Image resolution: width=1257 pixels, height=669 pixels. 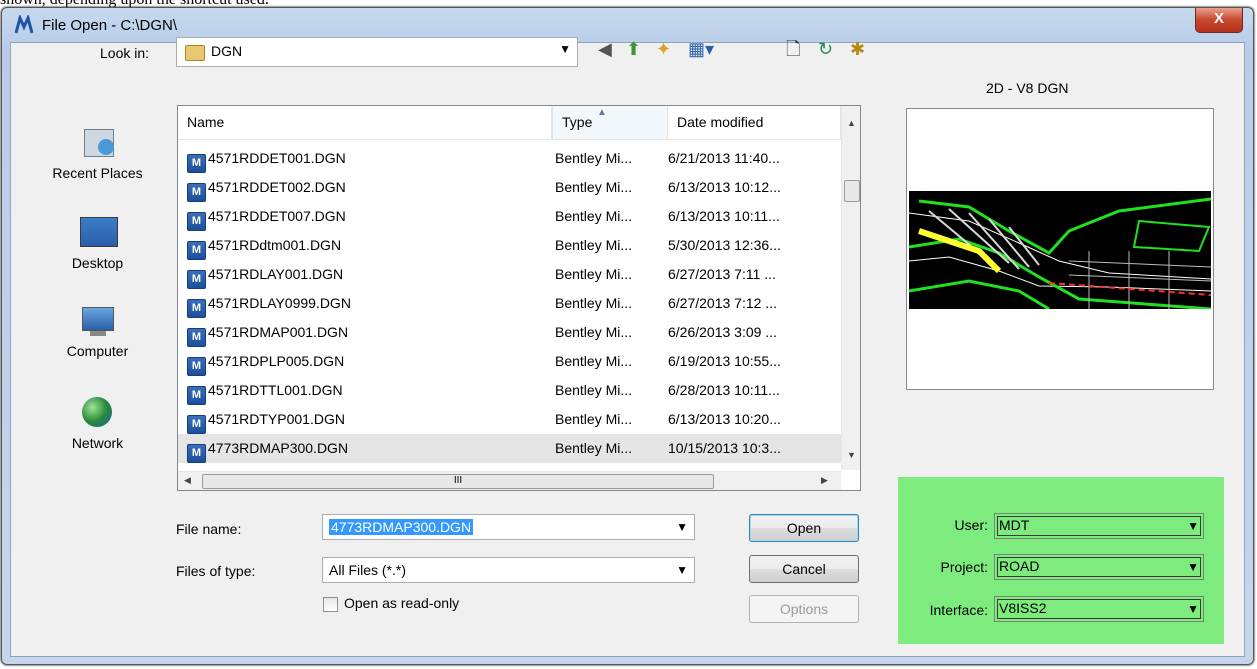 What do you see at coordinates (825, 49) in the screenshot?
I see `refresh-icon: ↻` at bounding box center [825, 49].